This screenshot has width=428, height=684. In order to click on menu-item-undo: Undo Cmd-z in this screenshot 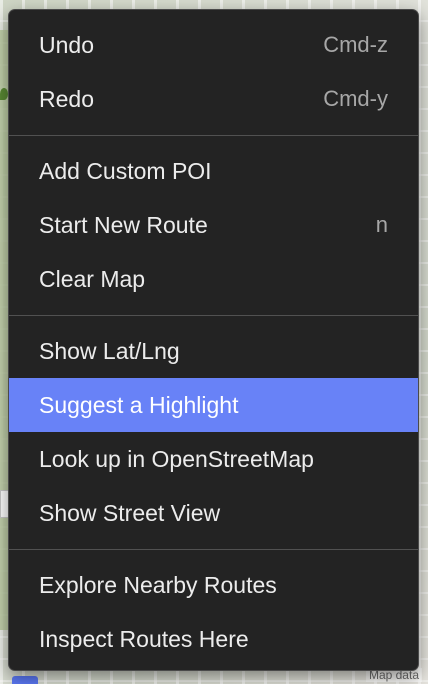, I will do `click(213, 45)`.